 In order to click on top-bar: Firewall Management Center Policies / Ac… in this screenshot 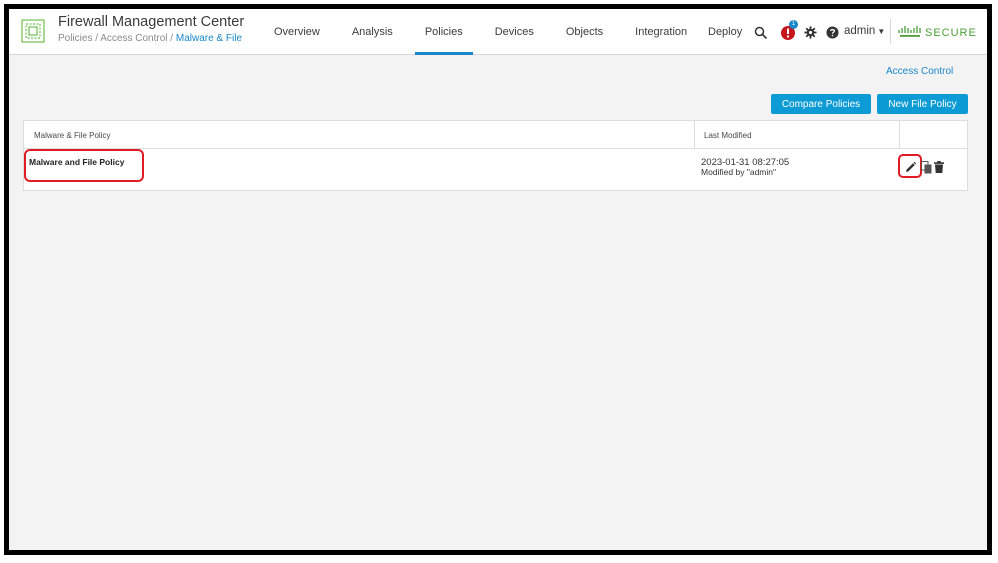, I will do `click(498, 32)`.